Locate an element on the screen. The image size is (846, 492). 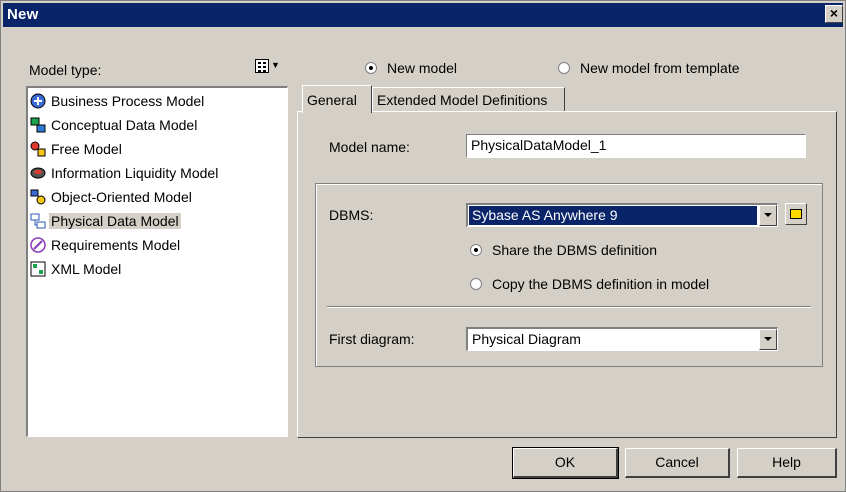
model-type-item-requirements: Requirements Model is located at coordinates (106, 245).